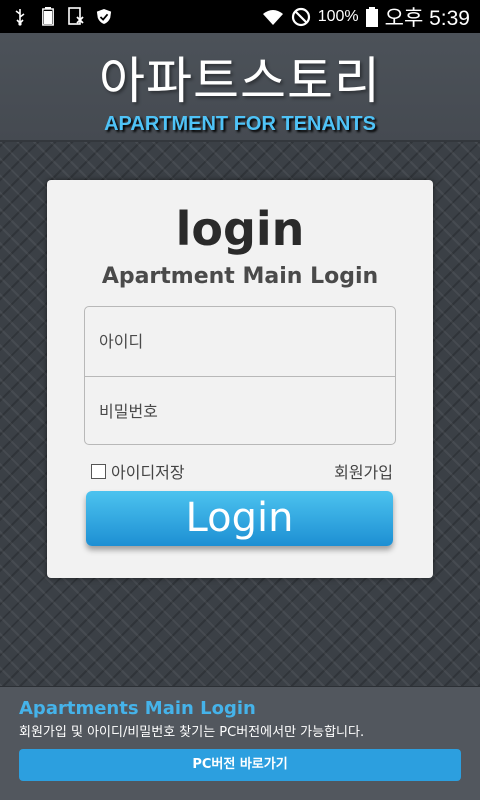 This screenshot has width=480, height=800. I want to click on status-bar: 100% 오후 5:39, so click(240, 16).